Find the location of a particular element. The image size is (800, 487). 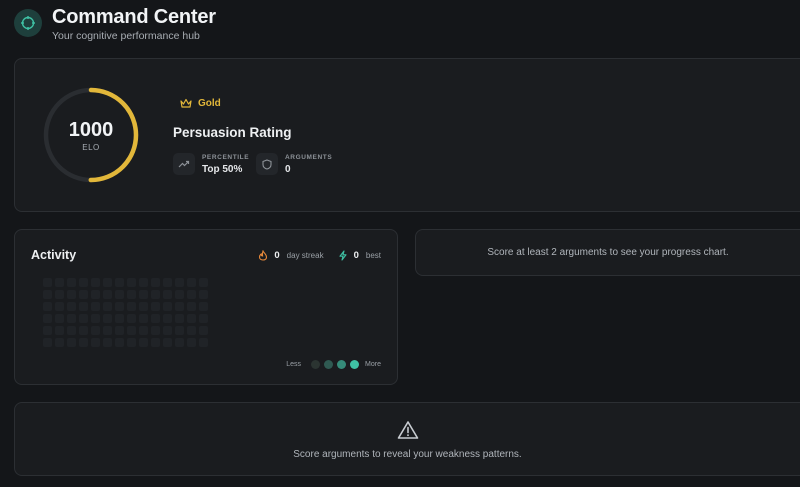

streak-label: day streak is located at coordinates (305, 255).